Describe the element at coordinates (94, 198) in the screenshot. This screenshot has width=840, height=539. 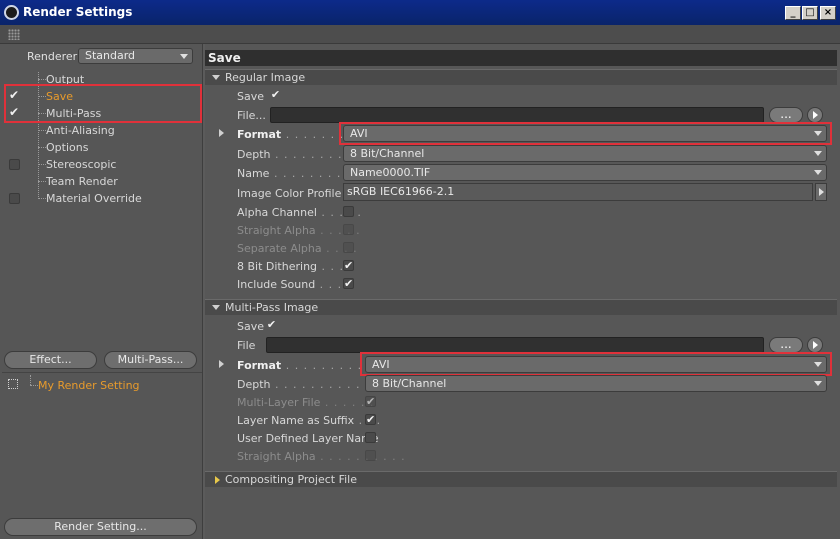
I see `tree-item-material-override: Material Override` at that location.